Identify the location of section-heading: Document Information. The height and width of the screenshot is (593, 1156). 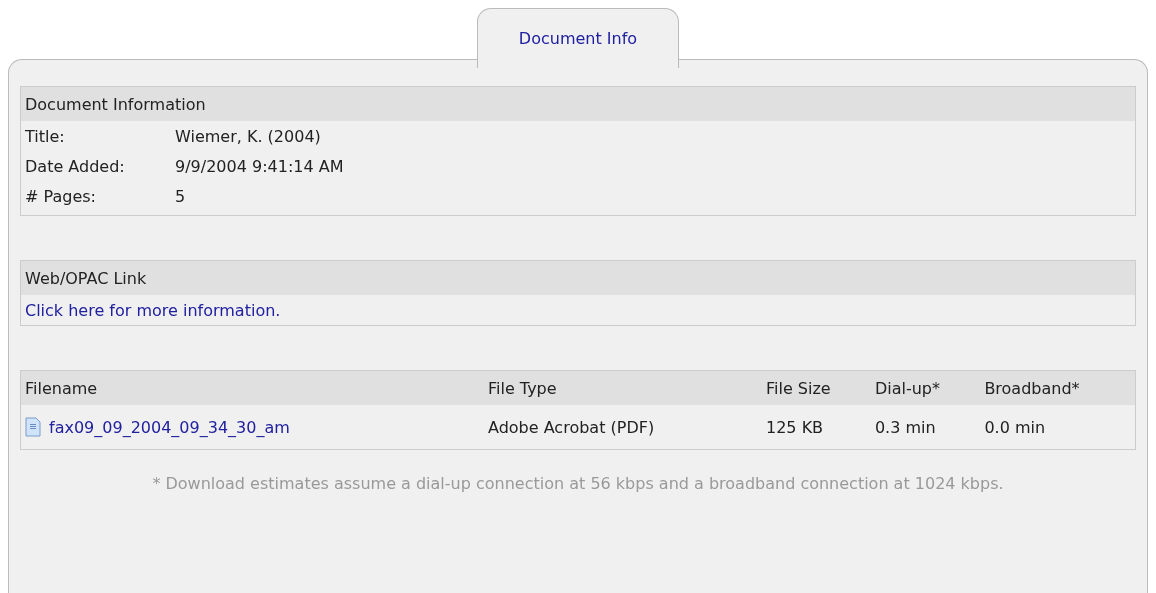
(115, 104).